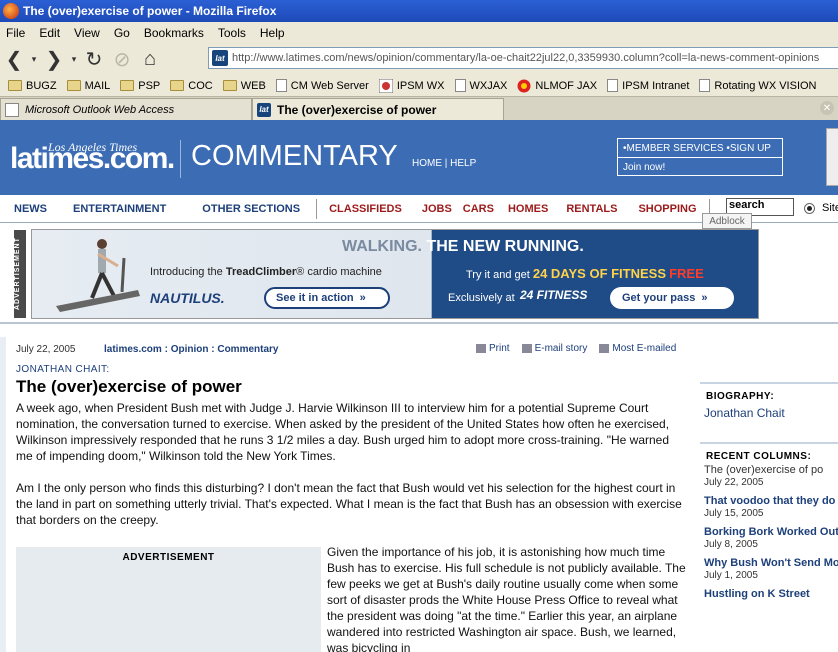  I want to click on bookmark-ipsm-wx: IPSM WX, so click(411, 85).